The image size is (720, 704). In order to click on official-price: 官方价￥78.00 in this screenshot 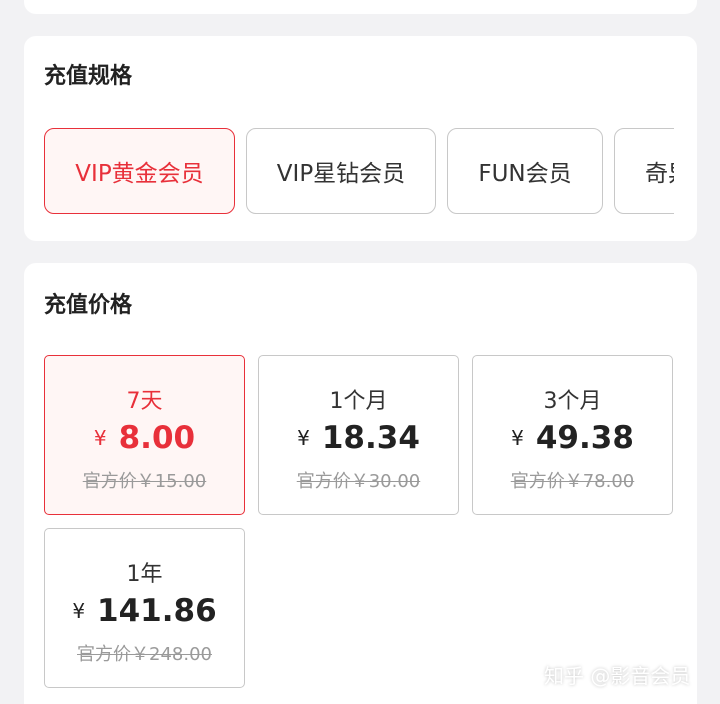, I will do `click(572, 481)`.